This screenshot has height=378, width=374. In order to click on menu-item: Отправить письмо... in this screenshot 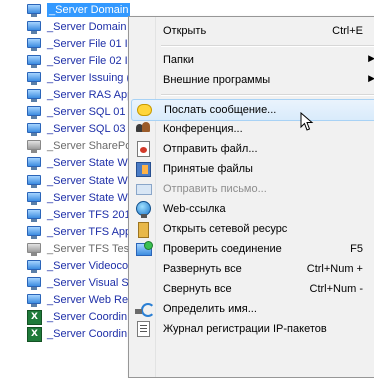, I will do `click(252, 189)`.